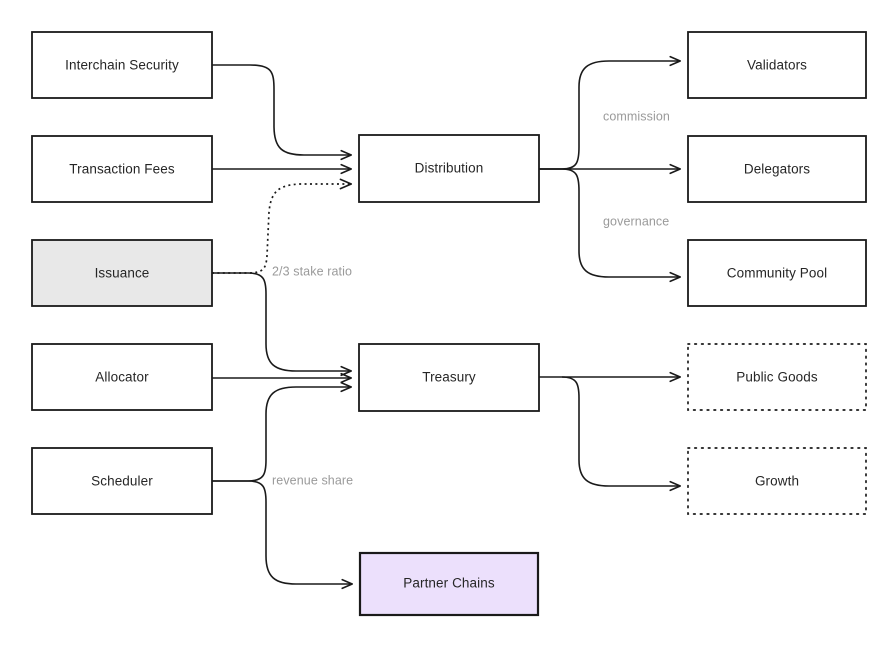 This screenshot has height=652, width=889. I want to click on node-scheduler-label: Scheduler, so click(122, 481).